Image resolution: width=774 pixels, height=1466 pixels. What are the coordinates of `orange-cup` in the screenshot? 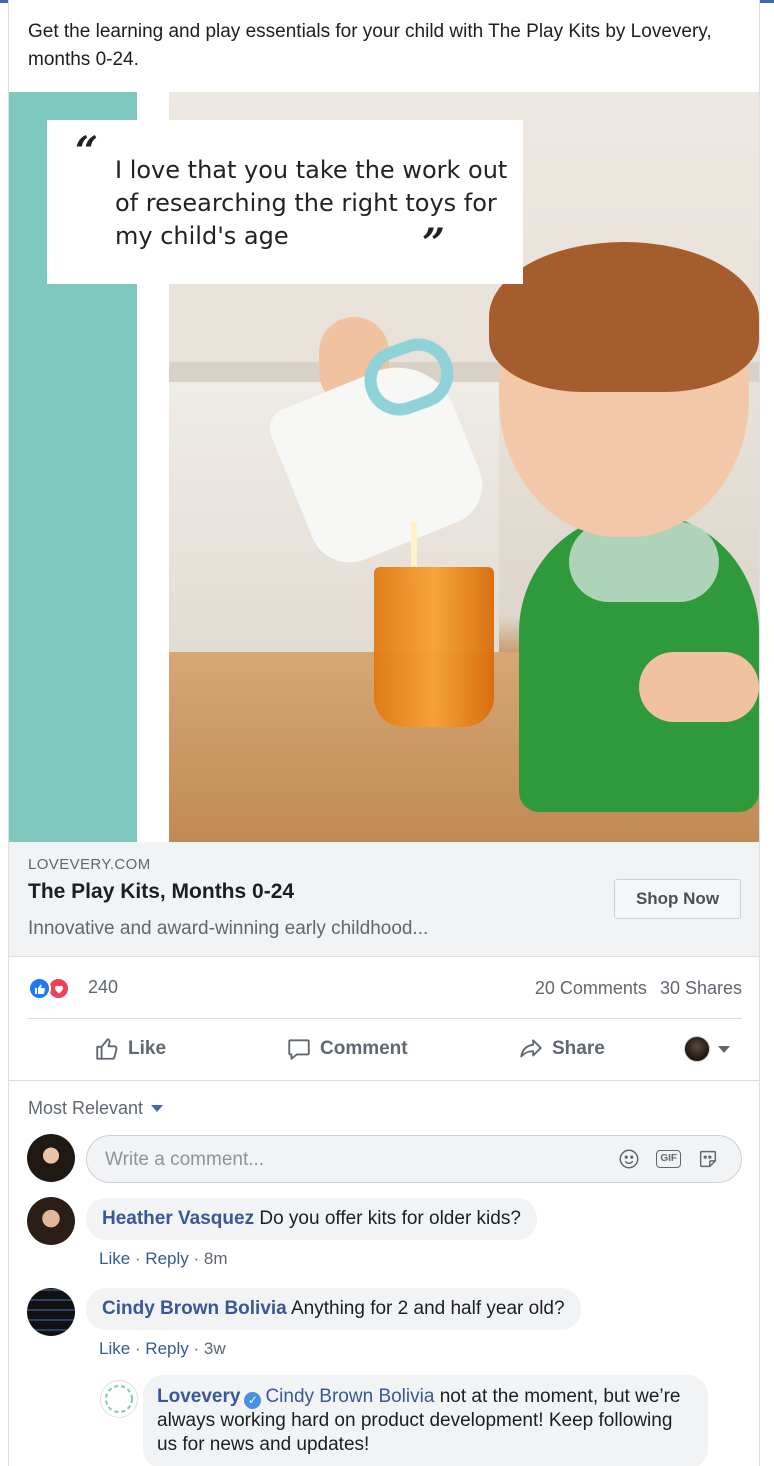 It's located at (434, 647).